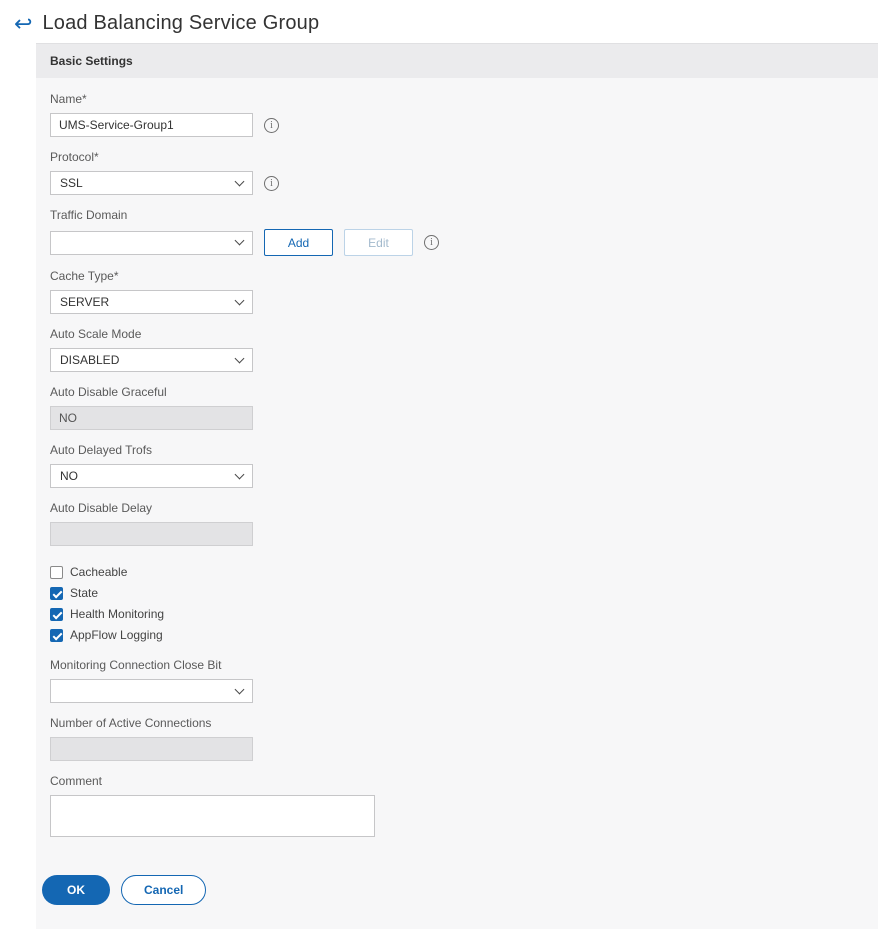 The height and width of the screenshot is (929, 878). What do you see at coordinates (464, 593) in the screenshot?
I see `state-checkbox-row: State` at bounding box center [464, 593].